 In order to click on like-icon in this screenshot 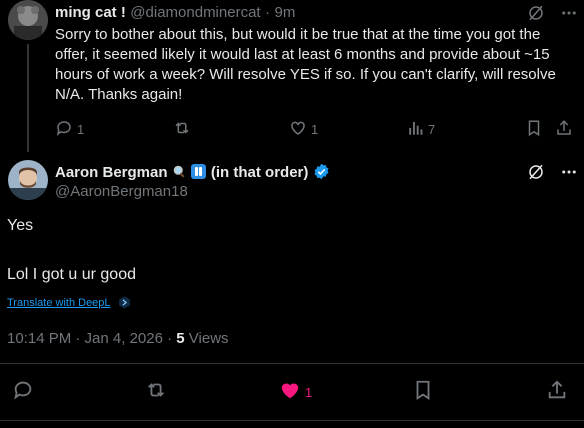, I will do `click(298, 128)`.